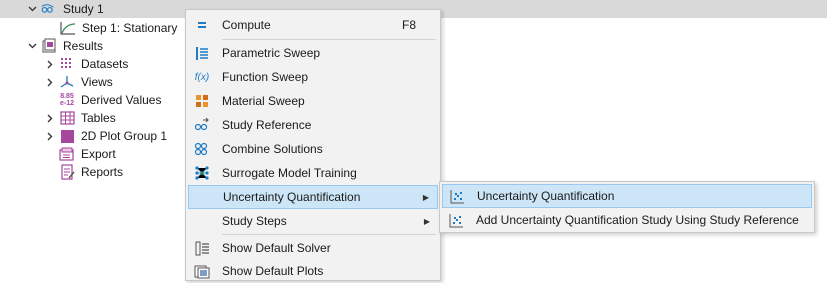 Image resolution: width=827 pixels, height=283 pixels. What do you see at coordinates (67, 154) in the screenshot?
I see `export-icon` at bounding box center [67, 154].